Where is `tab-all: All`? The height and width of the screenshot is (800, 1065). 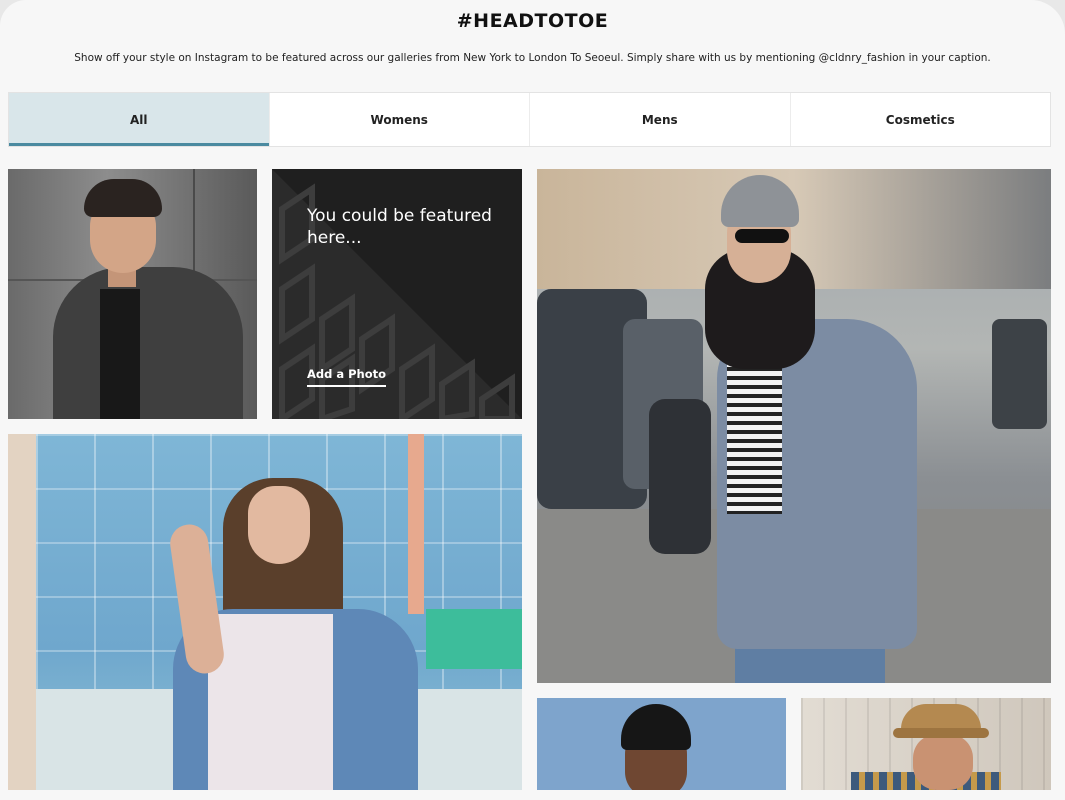 tab-all: All is located at coordinates (139, 119).